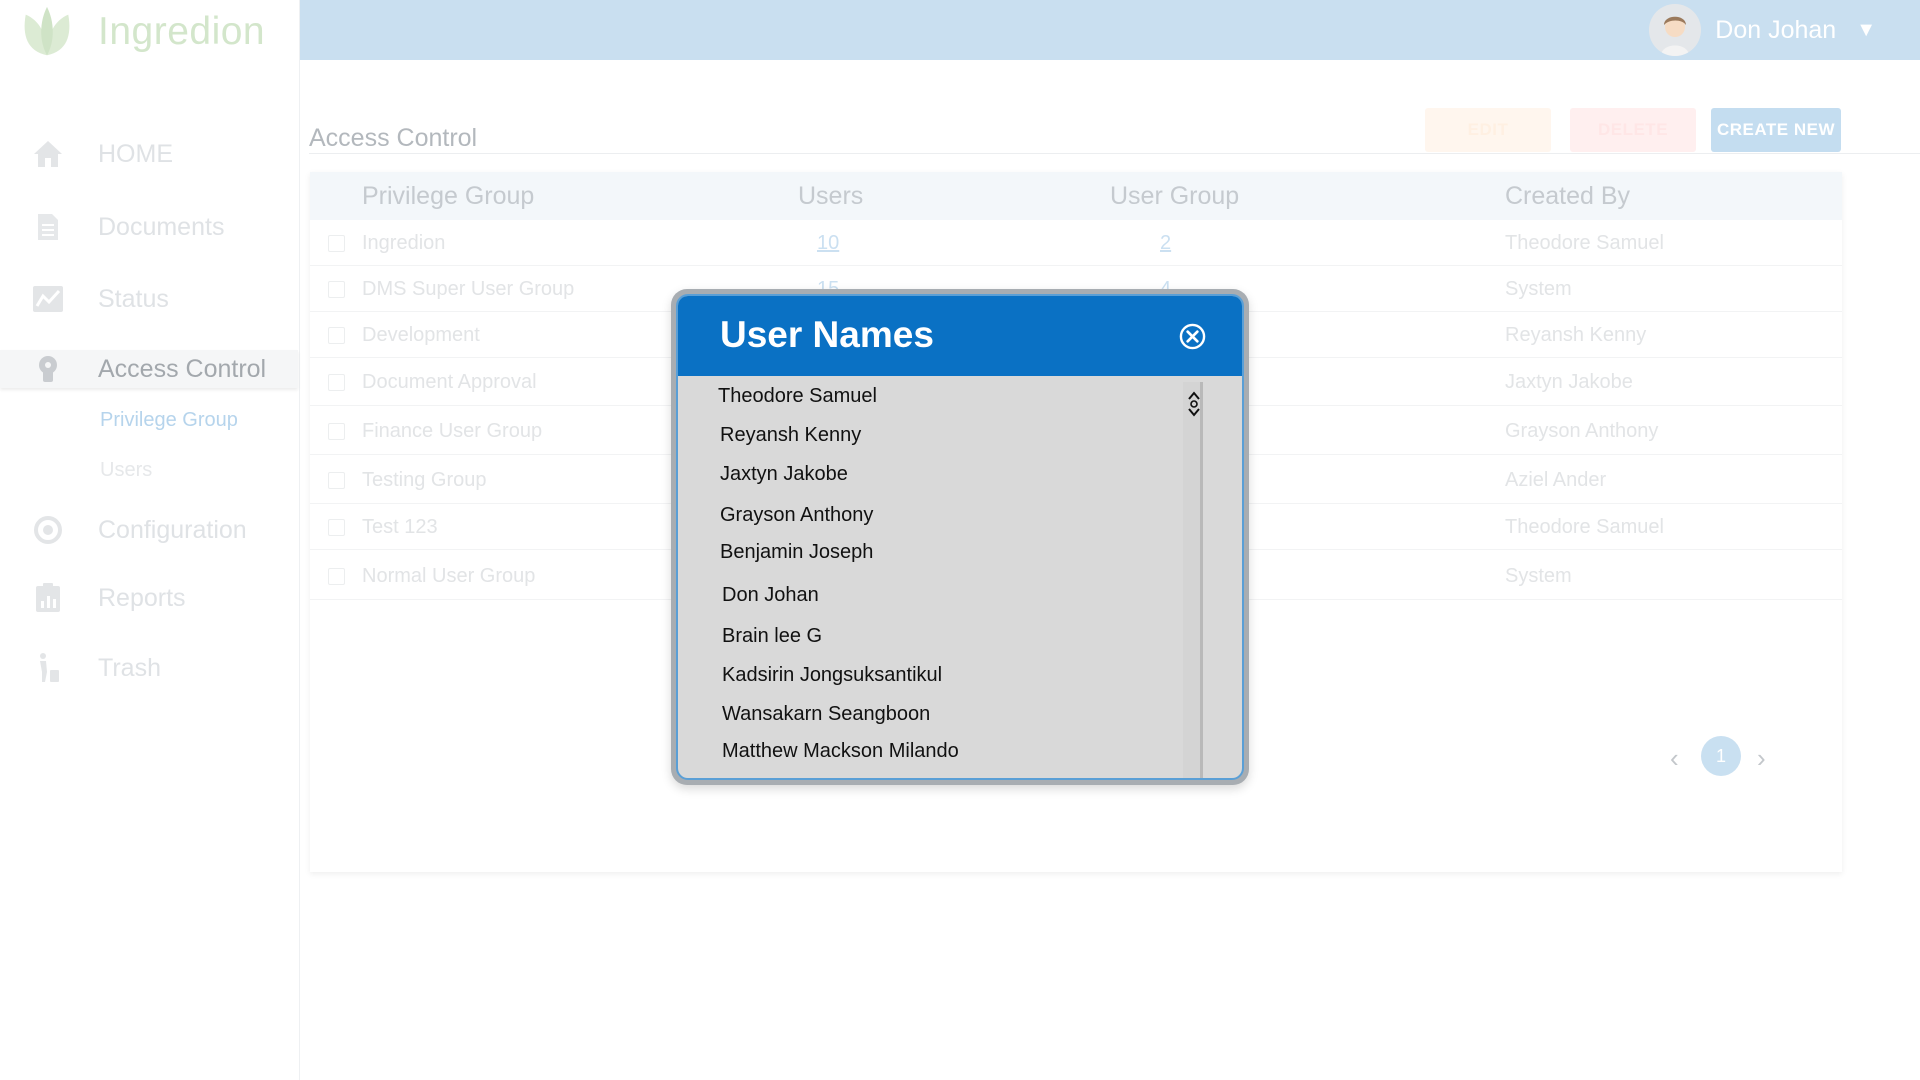 The width and height of the screenshot is (1920, 1080). I want to click on sidebar-item-label: HOME, so click(135, 153).